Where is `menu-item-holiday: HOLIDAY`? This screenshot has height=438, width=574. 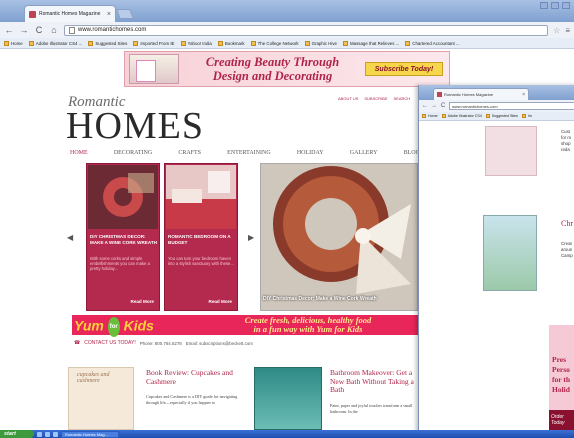
menu-item-holiday: HOLIDAY is located at coordinates (310, 153).